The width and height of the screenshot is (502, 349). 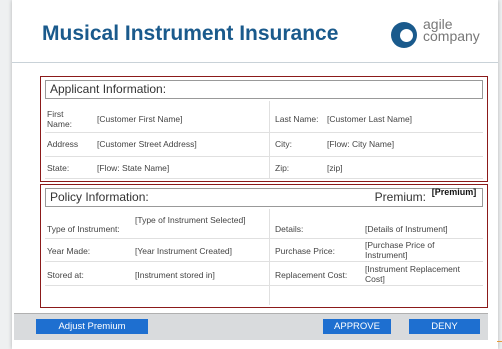 I want to click on replacement-label: Replacement Cost:, so click(x=311, y=275).